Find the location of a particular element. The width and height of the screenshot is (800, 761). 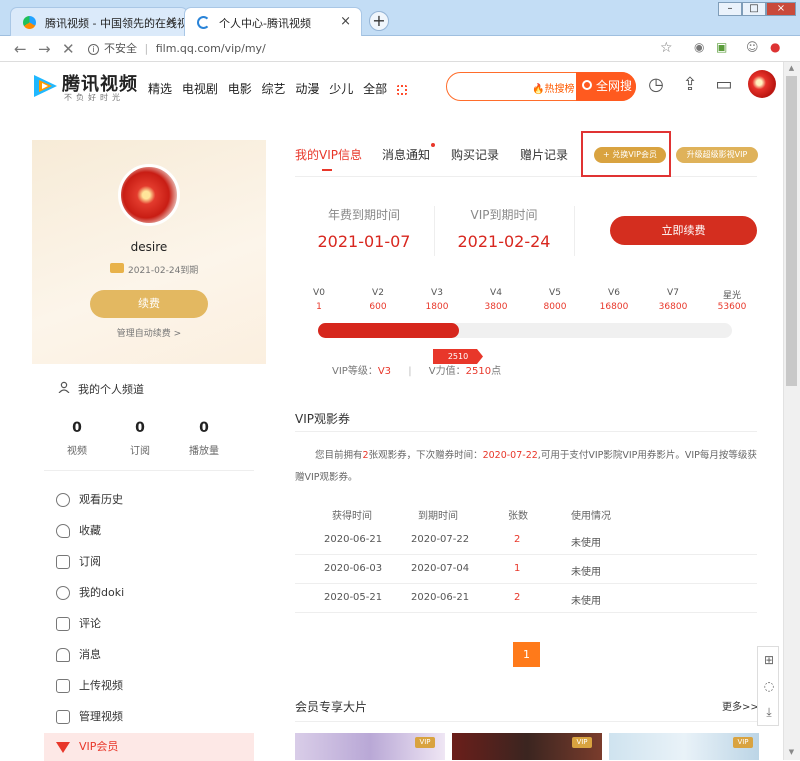

gift-icon: ⊞ is located at coordinates (769, 660).